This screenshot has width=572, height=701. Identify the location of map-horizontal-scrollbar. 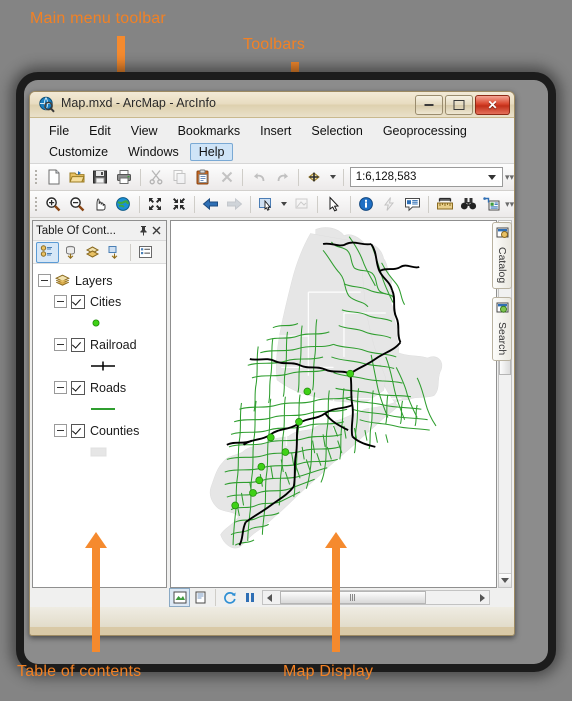
(376, 597).